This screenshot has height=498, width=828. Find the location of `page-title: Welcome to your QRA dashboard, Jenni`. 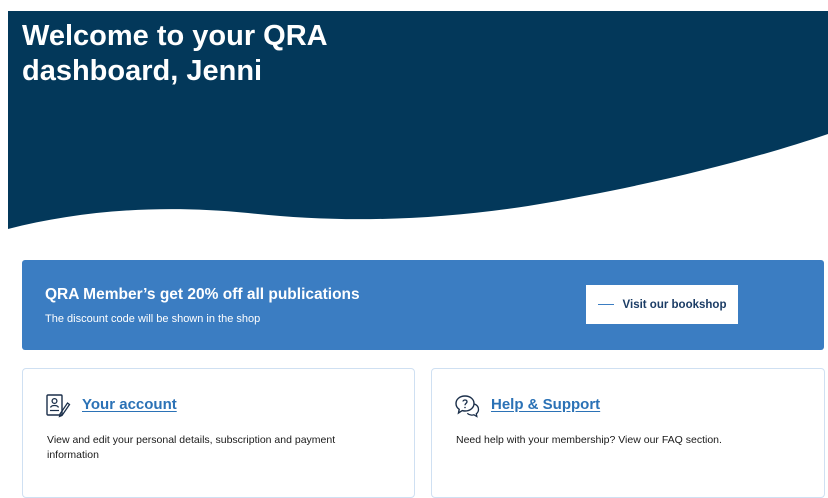

page-title: Welcome to your QRA dashboard, Jenni is located at coordinates (174, 53).